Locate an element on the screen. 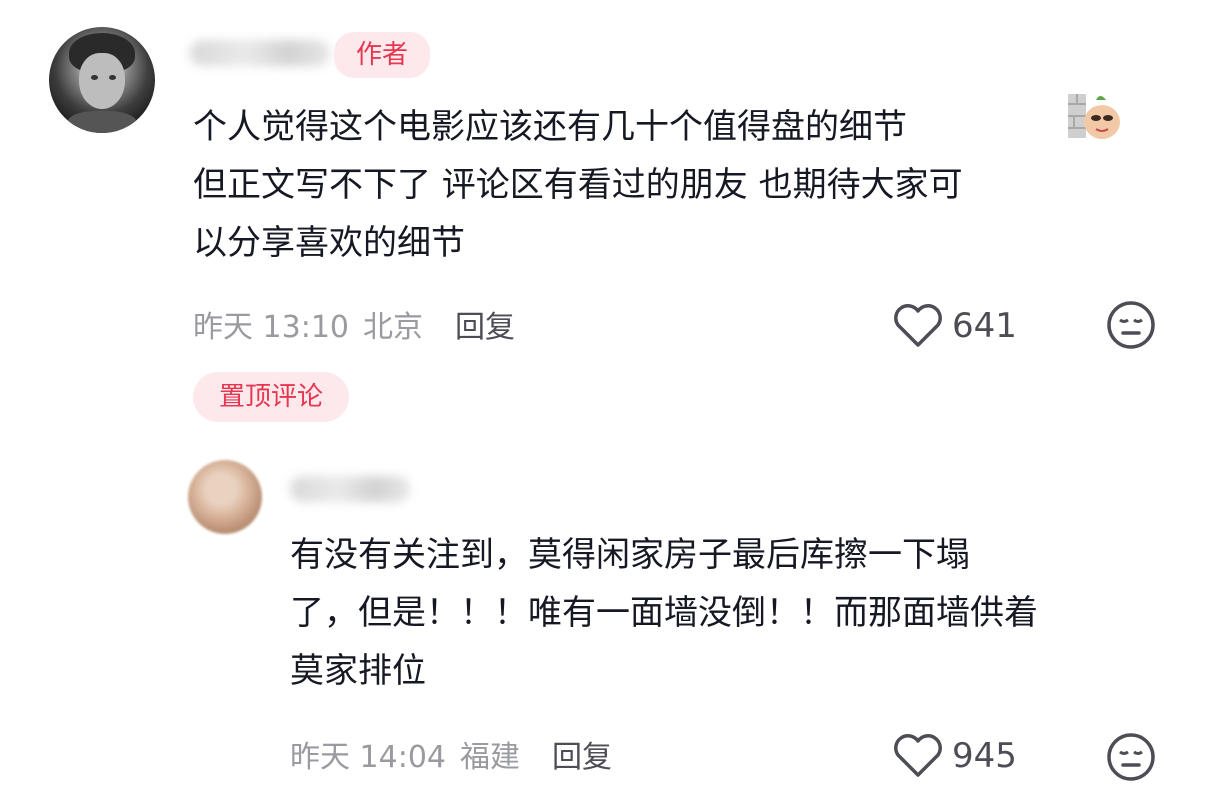 Image resolution: width=1206 pixels, height=800 pixels. reply-like-button: 945 is located at coordinates (954, 756).